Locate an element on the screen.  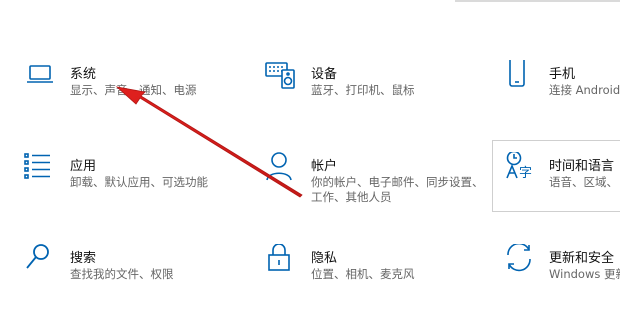
settings-tile-accounts: 帐户 你的帐户、电子邮件、同步设置、 工作、其他人员 is located at coordinates (374, 183).